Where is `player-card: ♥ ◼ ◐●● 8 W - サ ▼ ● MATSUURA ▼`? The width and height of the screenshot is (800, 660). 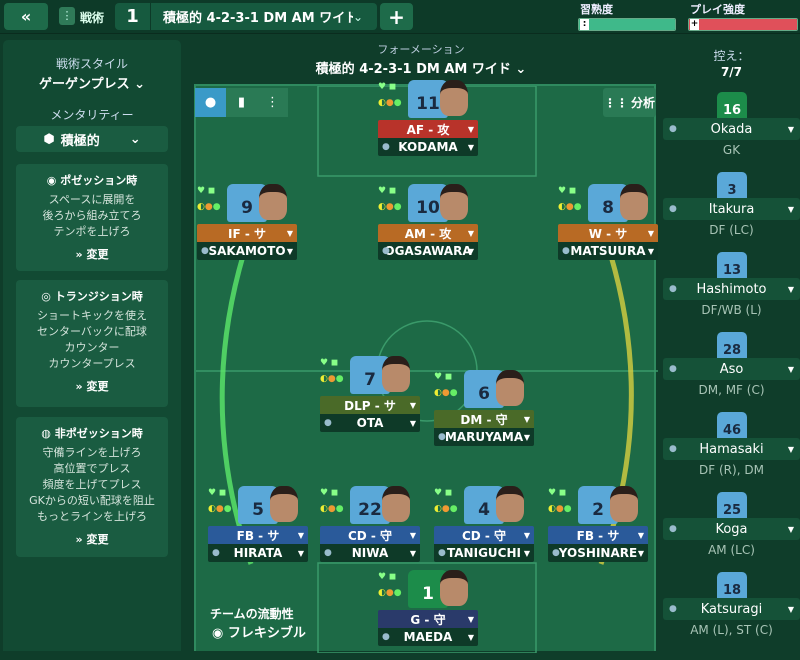
player-card: ♥ ◼ ◐●● 8 W - サ ▼ ● MATSUURA ▼ is located at coordinates (608, 229).